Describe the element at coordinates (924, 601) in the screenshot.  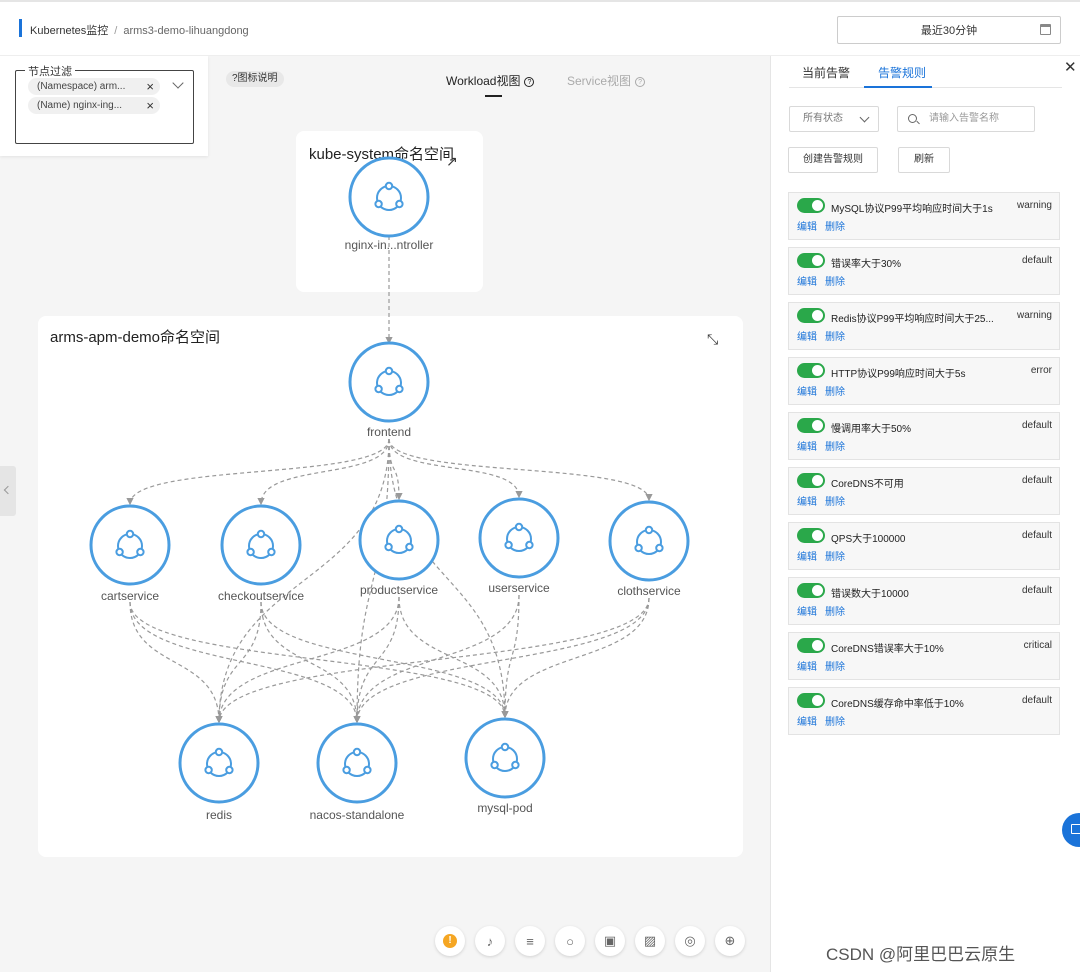
I see `alert-rule-item: 错误数大于10000 default 编辑 删除` at that location.